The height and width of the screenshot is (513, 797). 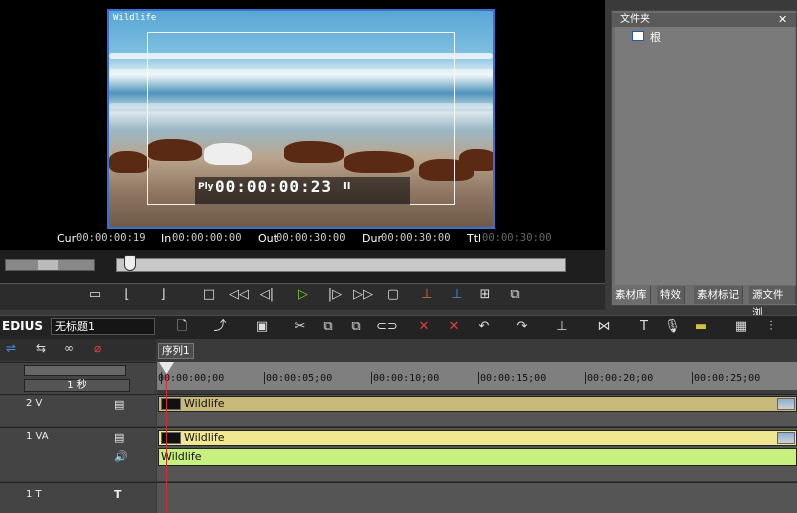 What do you see at coordinates (77, 385) in the screenshot?
I see `scale-selector: 1 秒` at bounding box center [77, 385].